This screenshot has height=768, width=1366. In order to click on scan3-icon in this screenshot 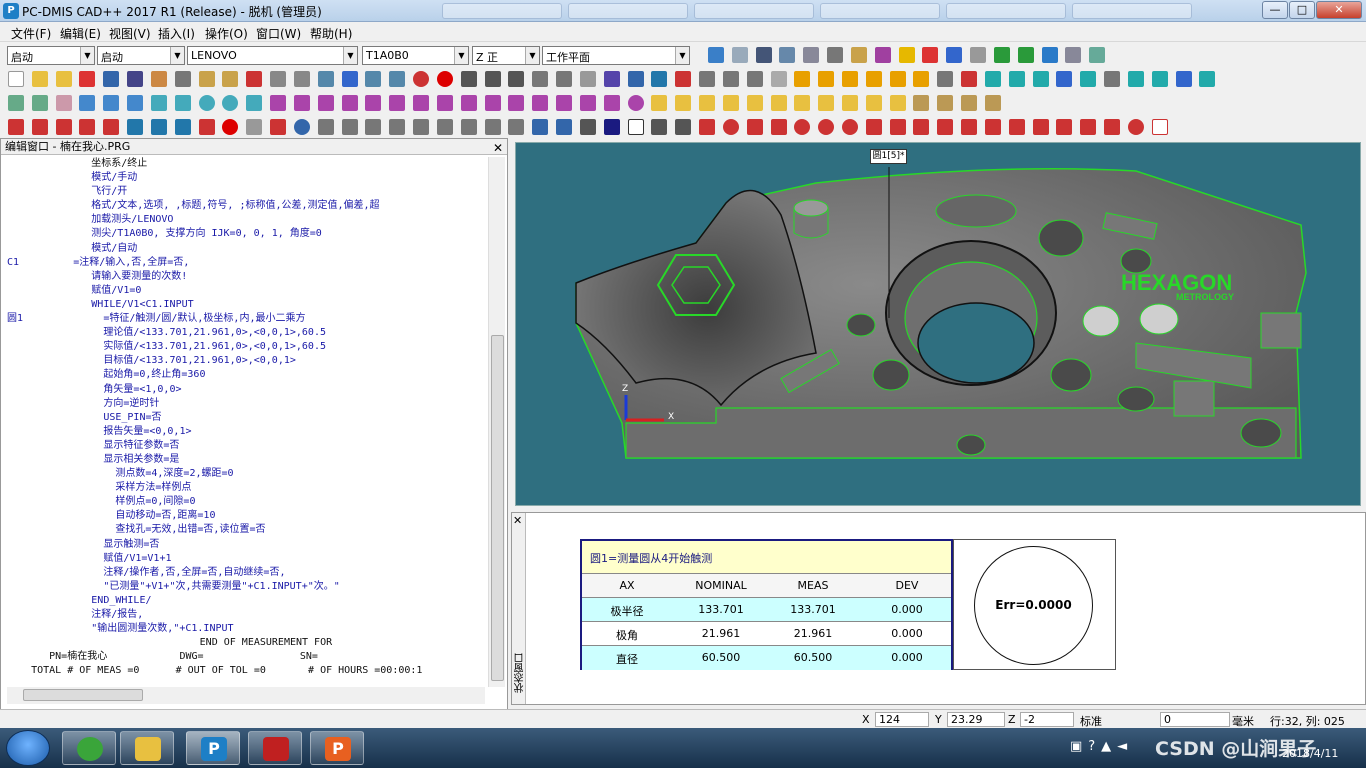, I will do `click(969, 103)`.